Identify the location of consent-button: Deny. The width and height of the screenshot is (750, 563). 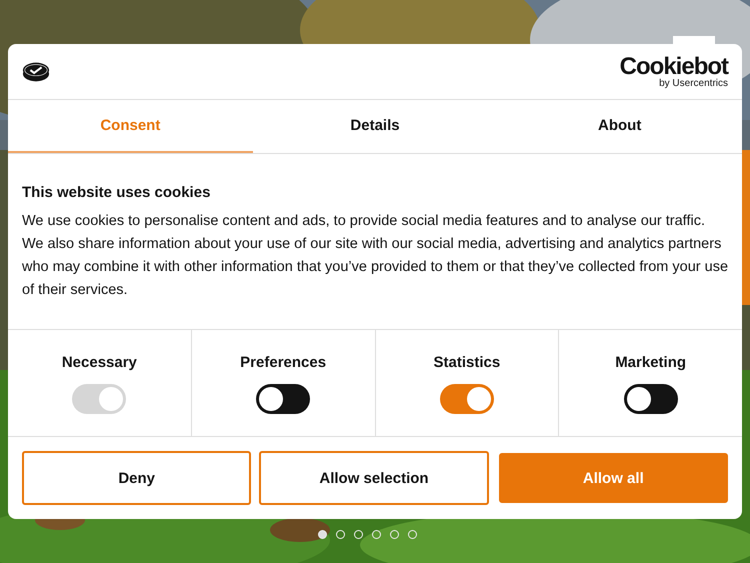
(137, 478).